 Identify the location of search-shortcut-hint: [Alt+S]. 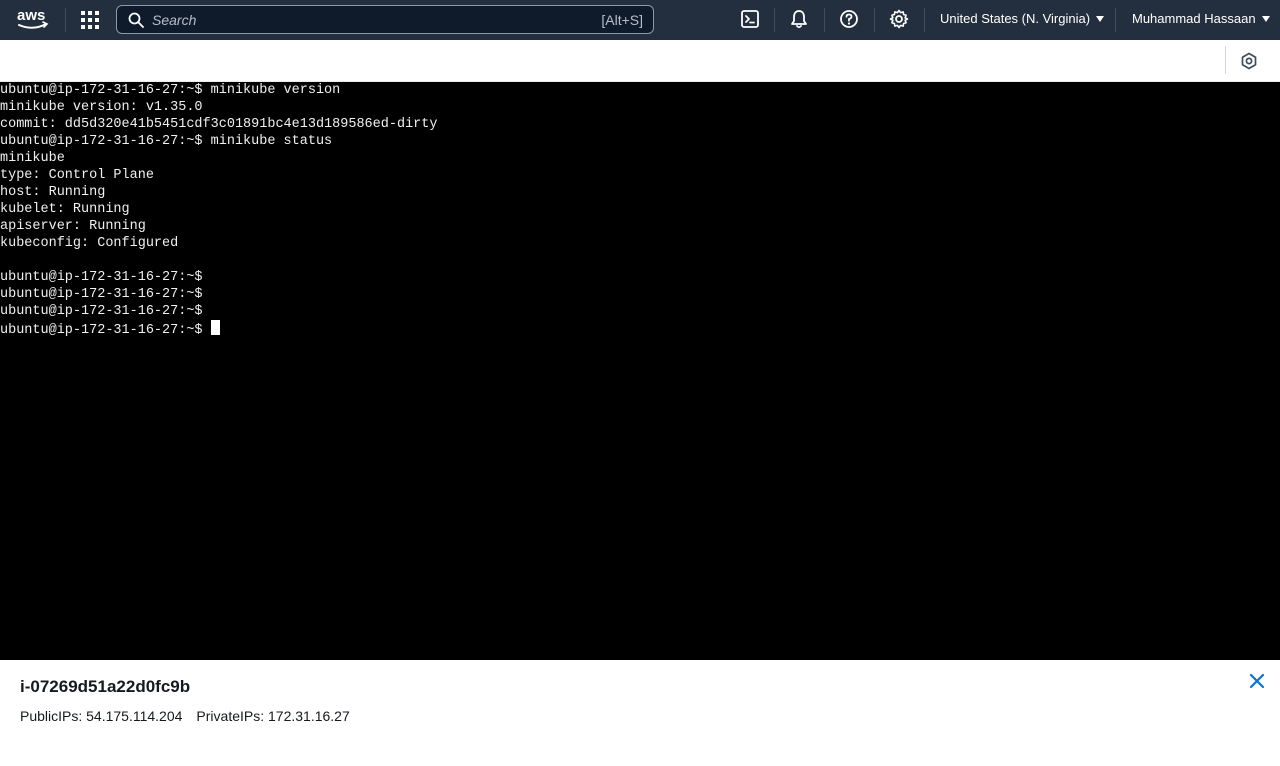
(622, 20).